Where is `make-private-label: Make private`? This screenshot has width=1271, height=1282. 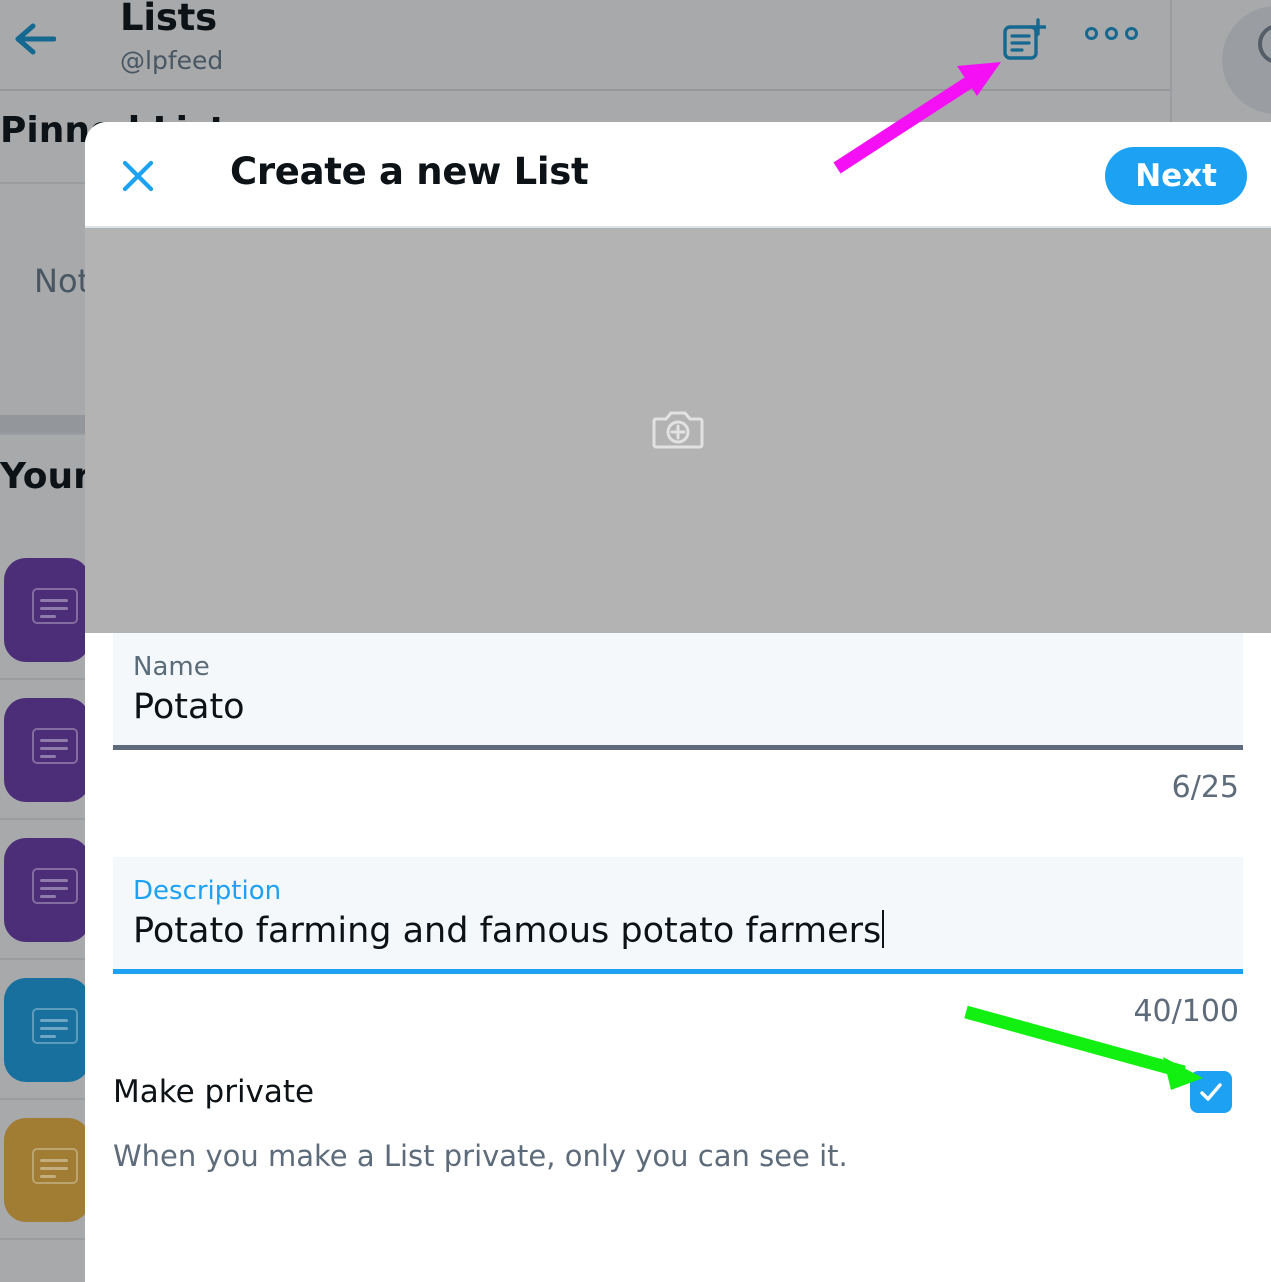 make-private-label: Make private is located at coordinates (214, 1092).